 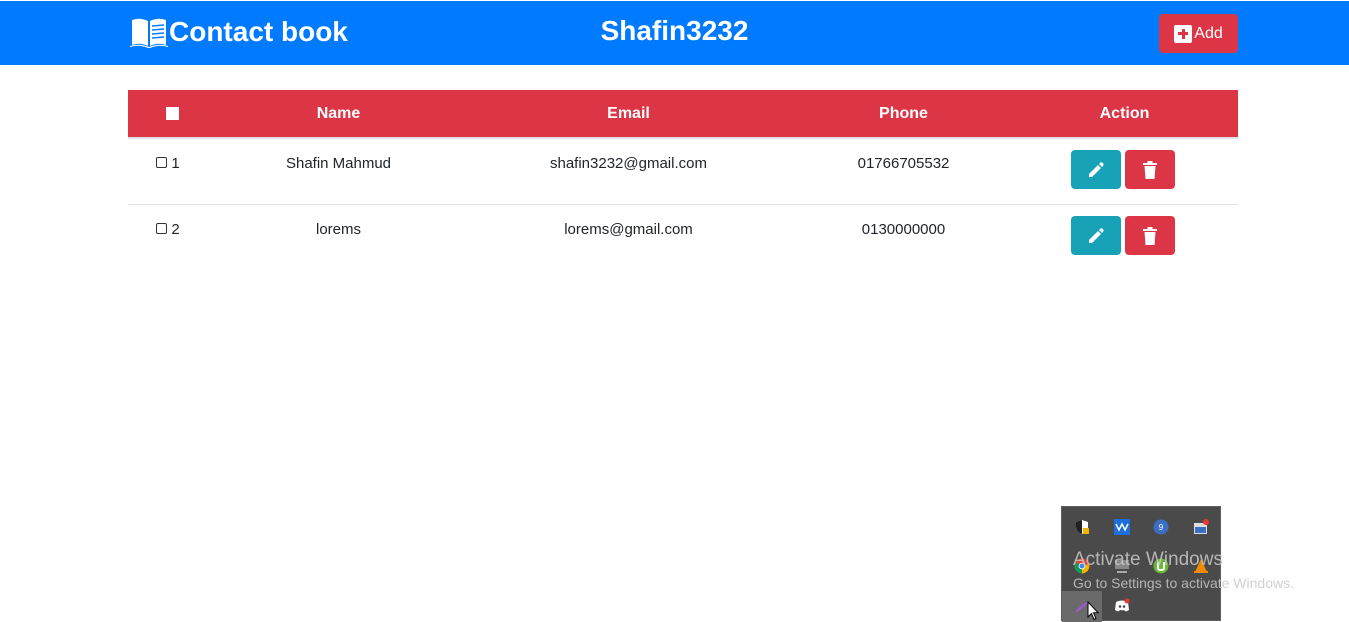 I want to click on brand: Contact book, so click(x=238, y=32).